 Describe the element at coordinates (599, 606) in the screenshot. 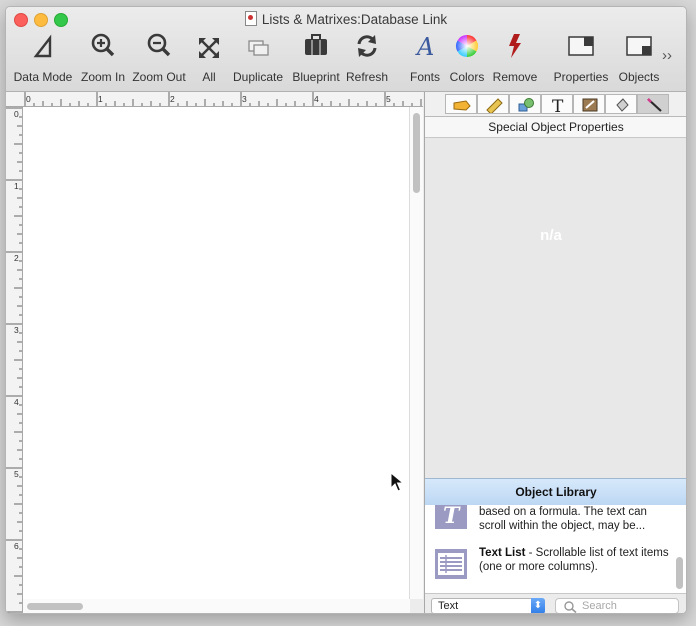

I see `search-placeholder: Search` at that location.